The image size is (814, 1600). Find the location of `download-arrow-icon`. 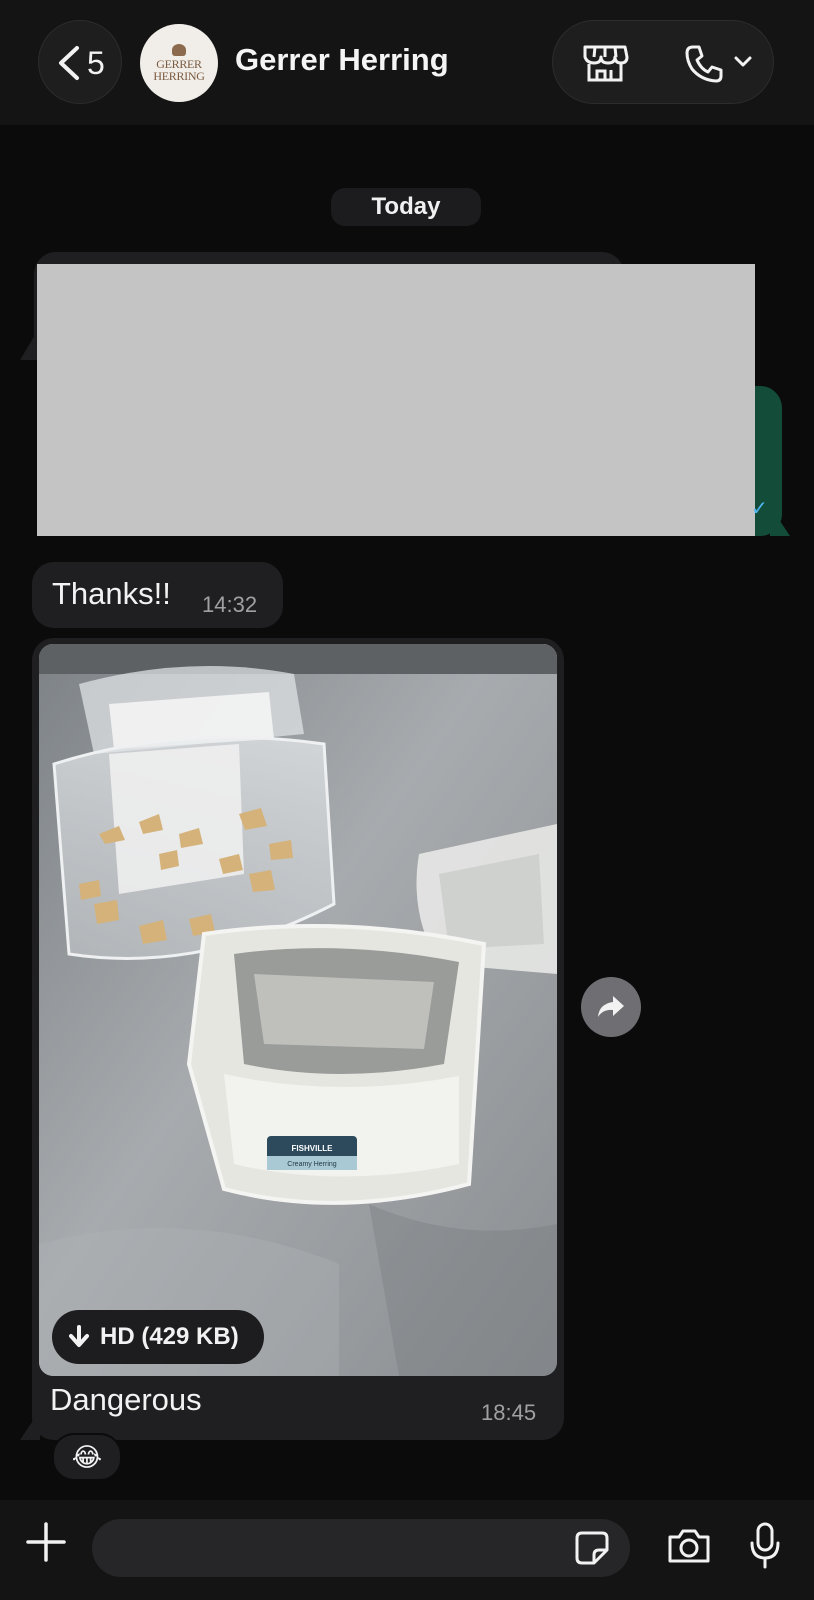

download-arrow-icon is located at coordinates (79, 1336).